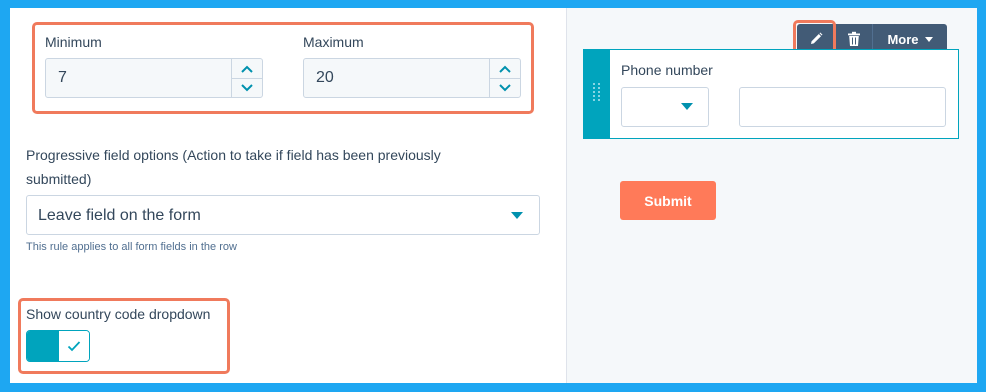 This screenshot has height=392, width=986. What do you see at coordinates (412, 78) in the screenshot?
I see `maximum-input: 20` at bounding box center [412, 78].